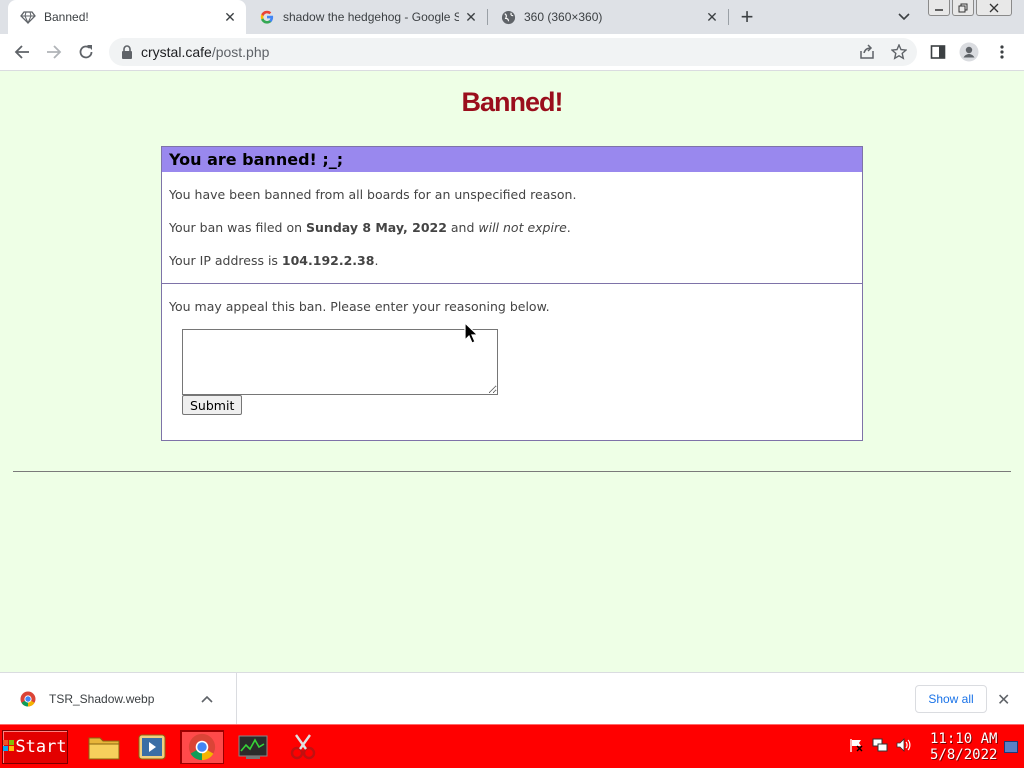 The width and height of the screenshot is (1024, 768). I want to click on file-explorer-icon, so click(104, 747).